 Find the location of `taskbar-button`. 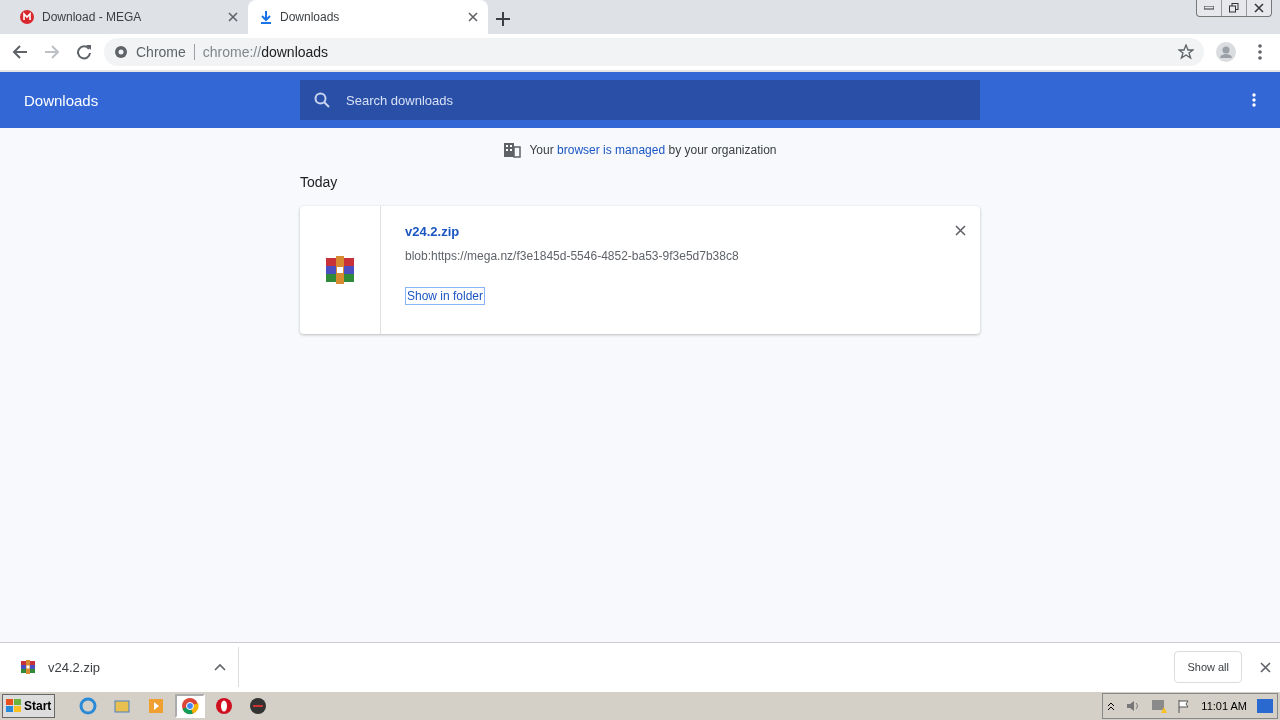

taskbar-button is located at coordinates (190, 706).